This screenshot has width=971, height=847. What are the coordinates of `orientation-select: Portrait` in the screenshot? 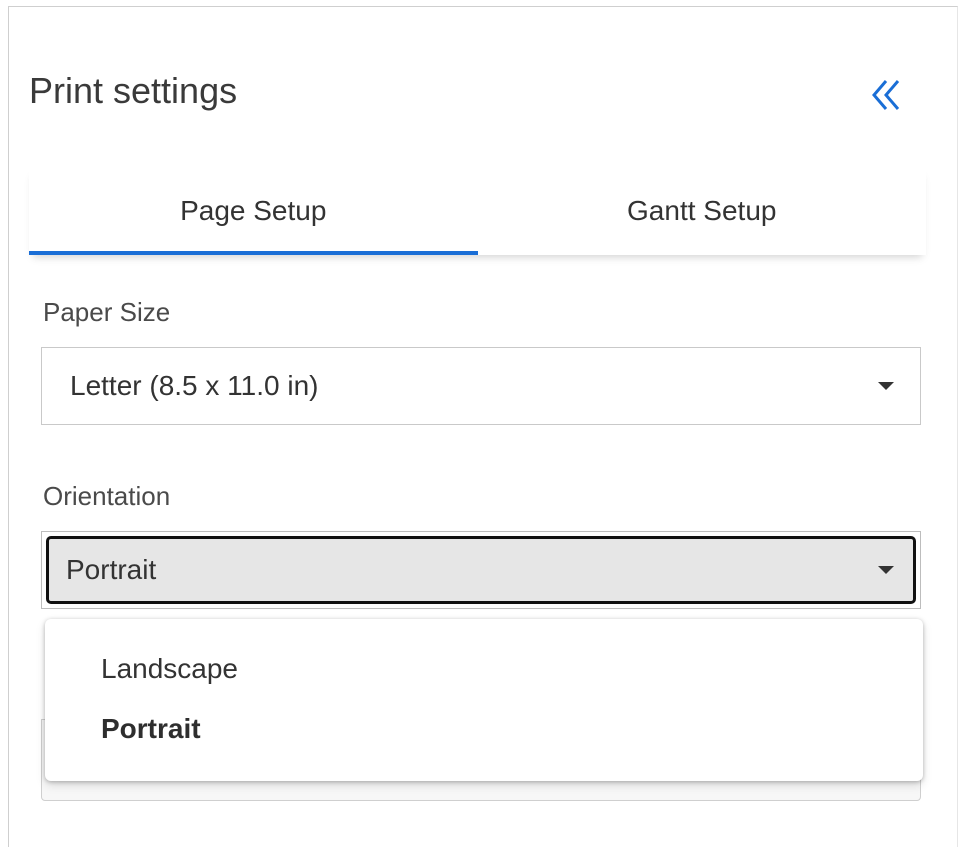 It's located at (481, 570).